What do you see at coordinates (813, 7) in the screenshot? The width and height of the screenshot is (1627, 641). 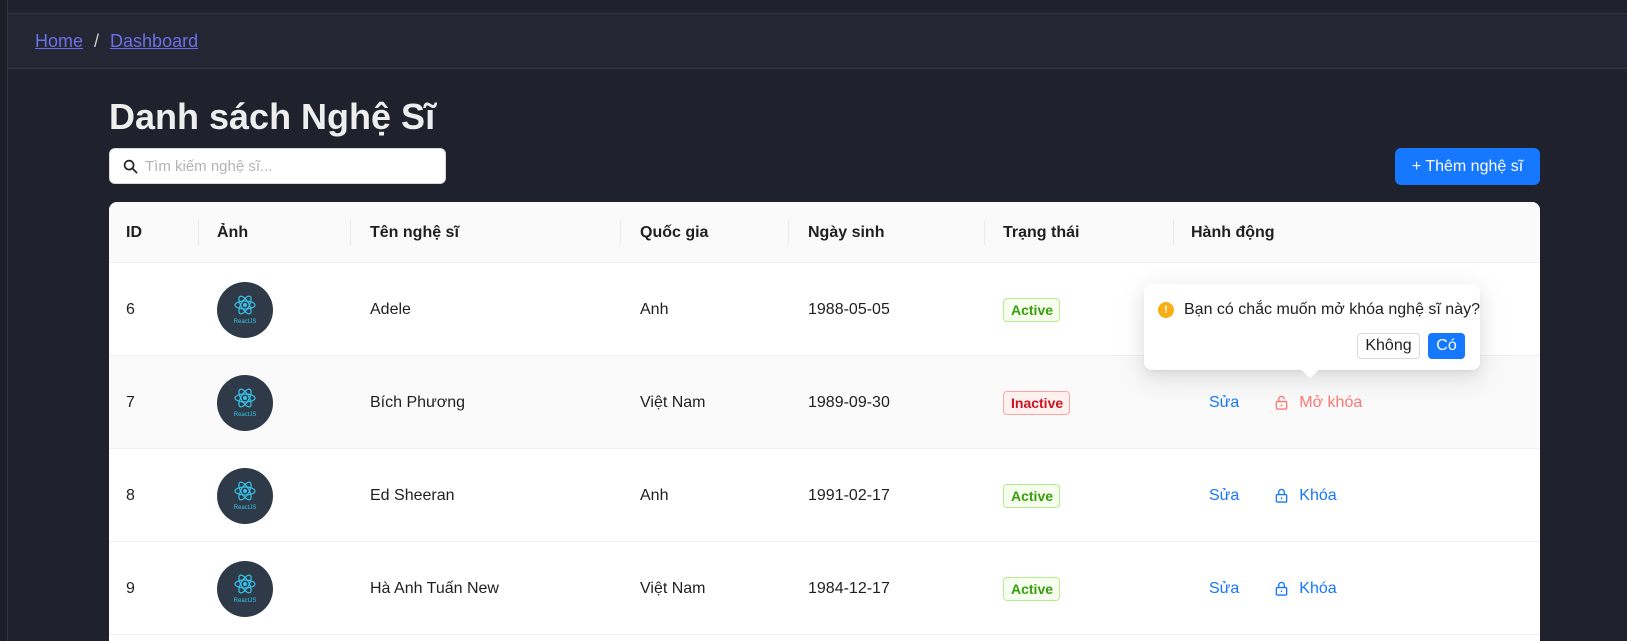 I see `top-bar` at bounding box center [813, 7].